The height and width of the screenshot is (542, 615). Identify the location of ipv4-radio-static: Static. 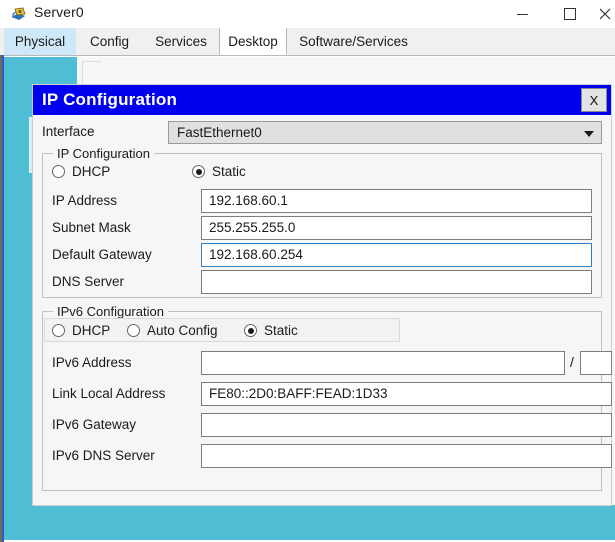
(219, 171).